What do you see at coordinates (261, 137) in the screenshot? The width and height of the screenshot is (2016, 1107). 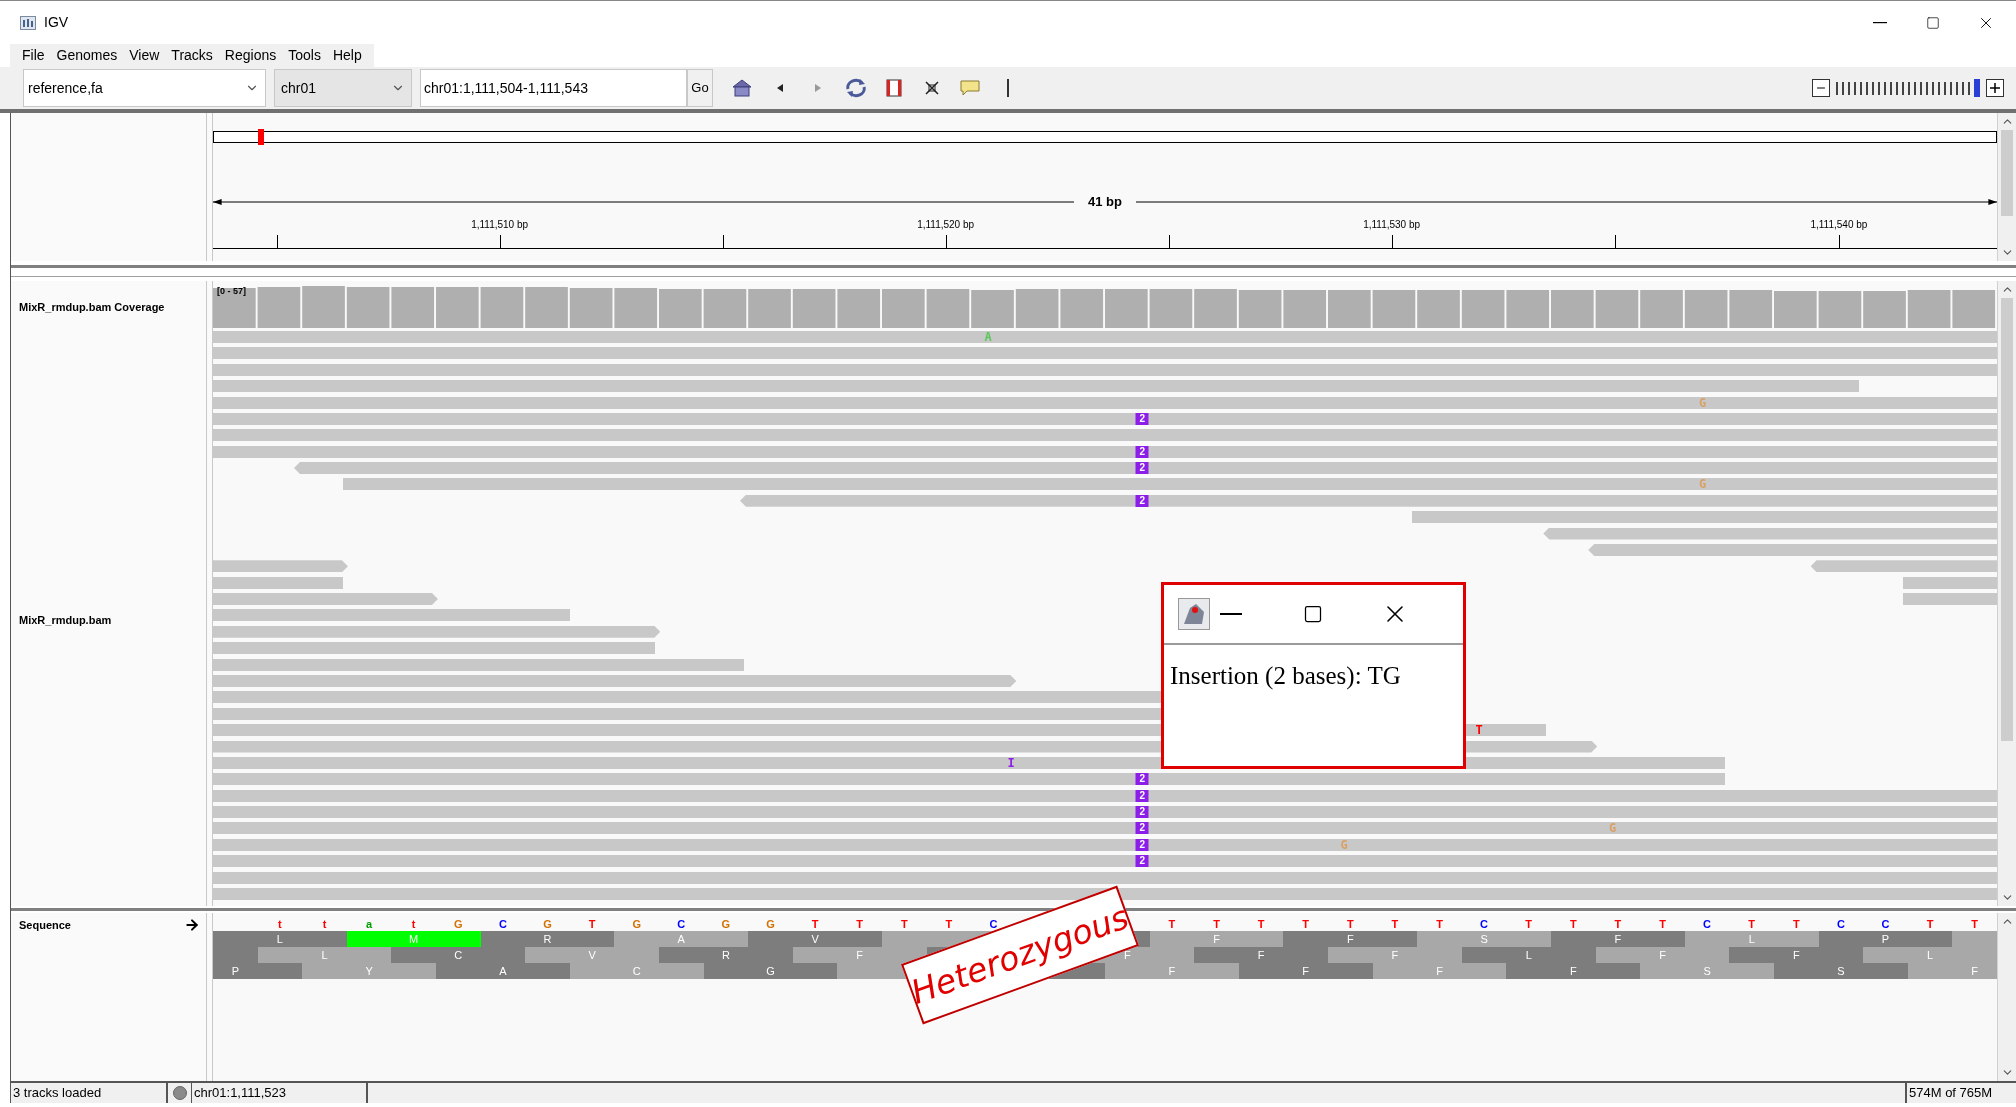 I see `region-marker` at bounding box center [261, 137].